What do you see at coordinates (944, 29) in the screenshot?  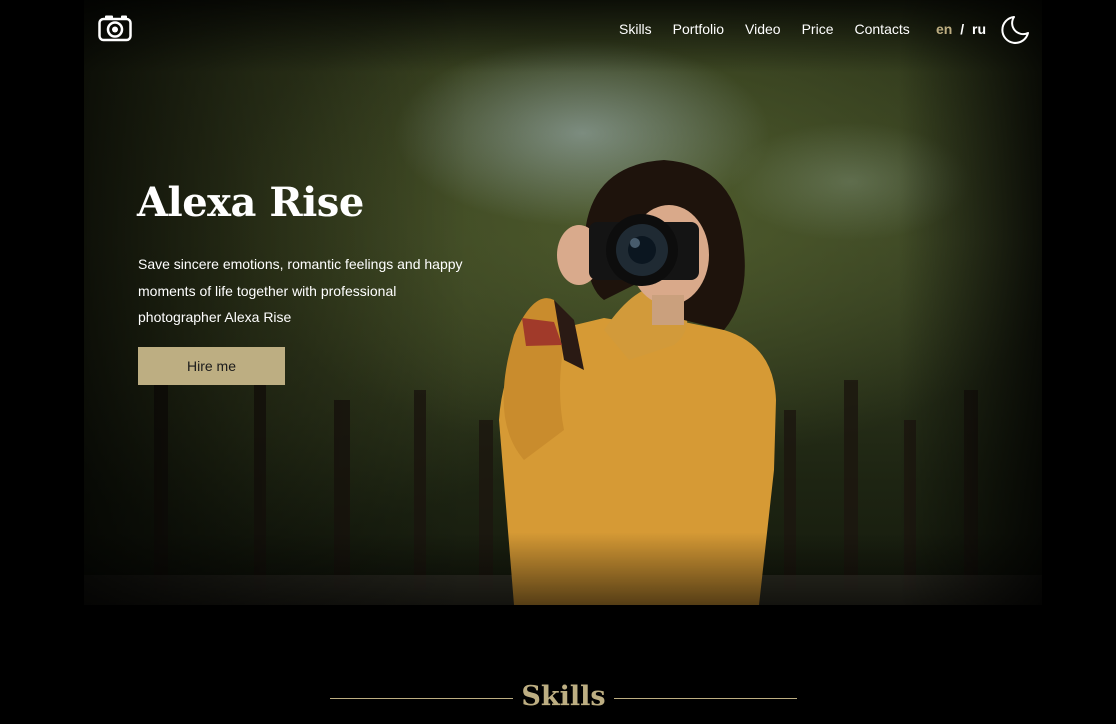 I see `lang-en: en` at bounding box center [944, 29].